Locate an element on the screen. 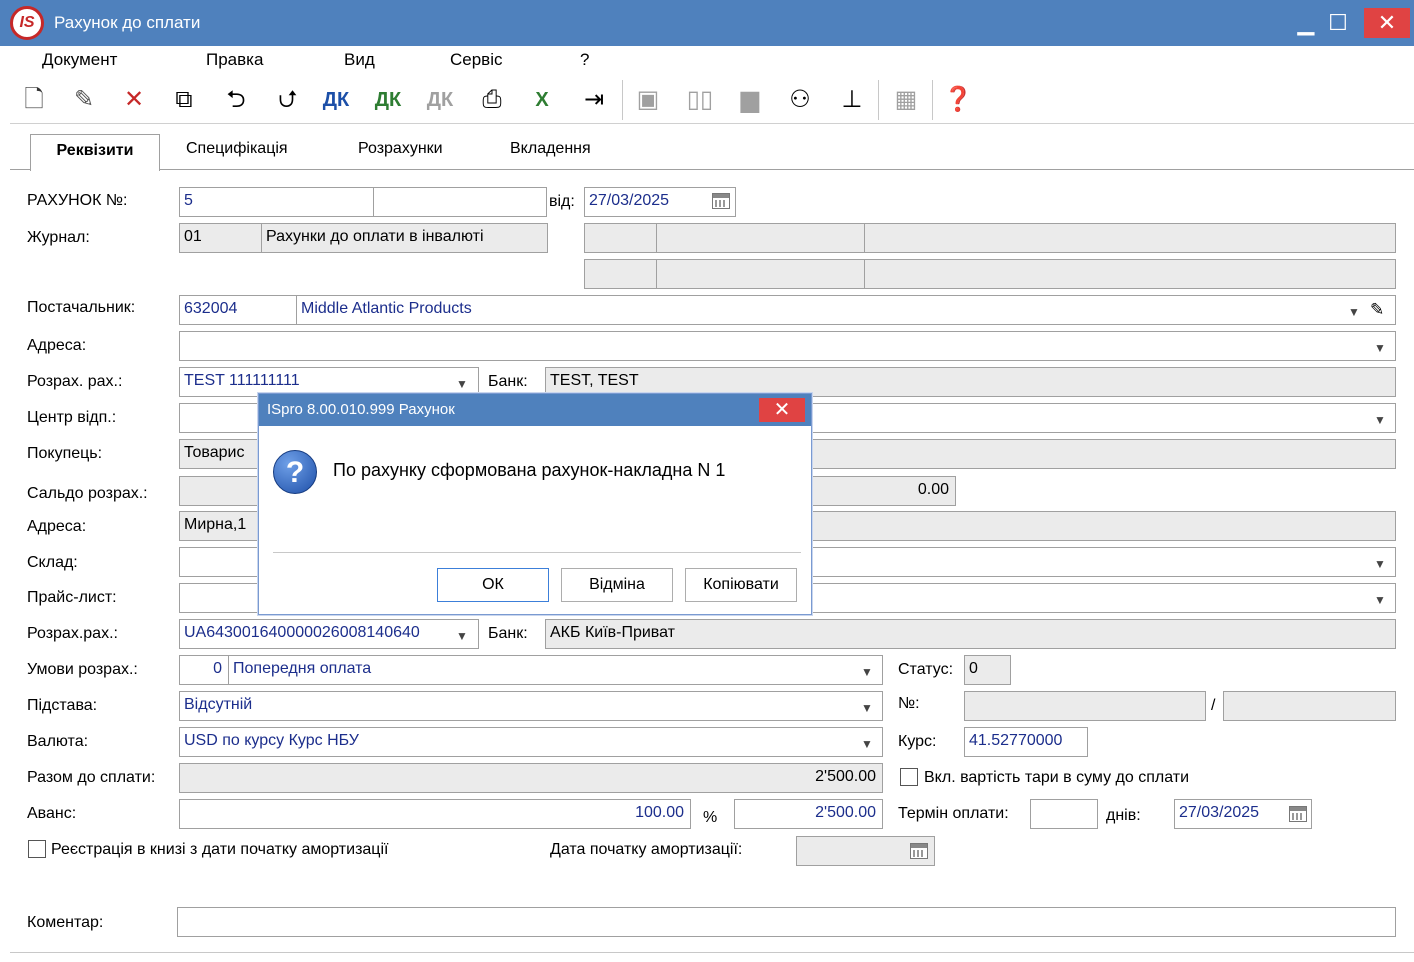 This screenshot has height=962, width=1414. address-field is located at coordinates (787, 346).